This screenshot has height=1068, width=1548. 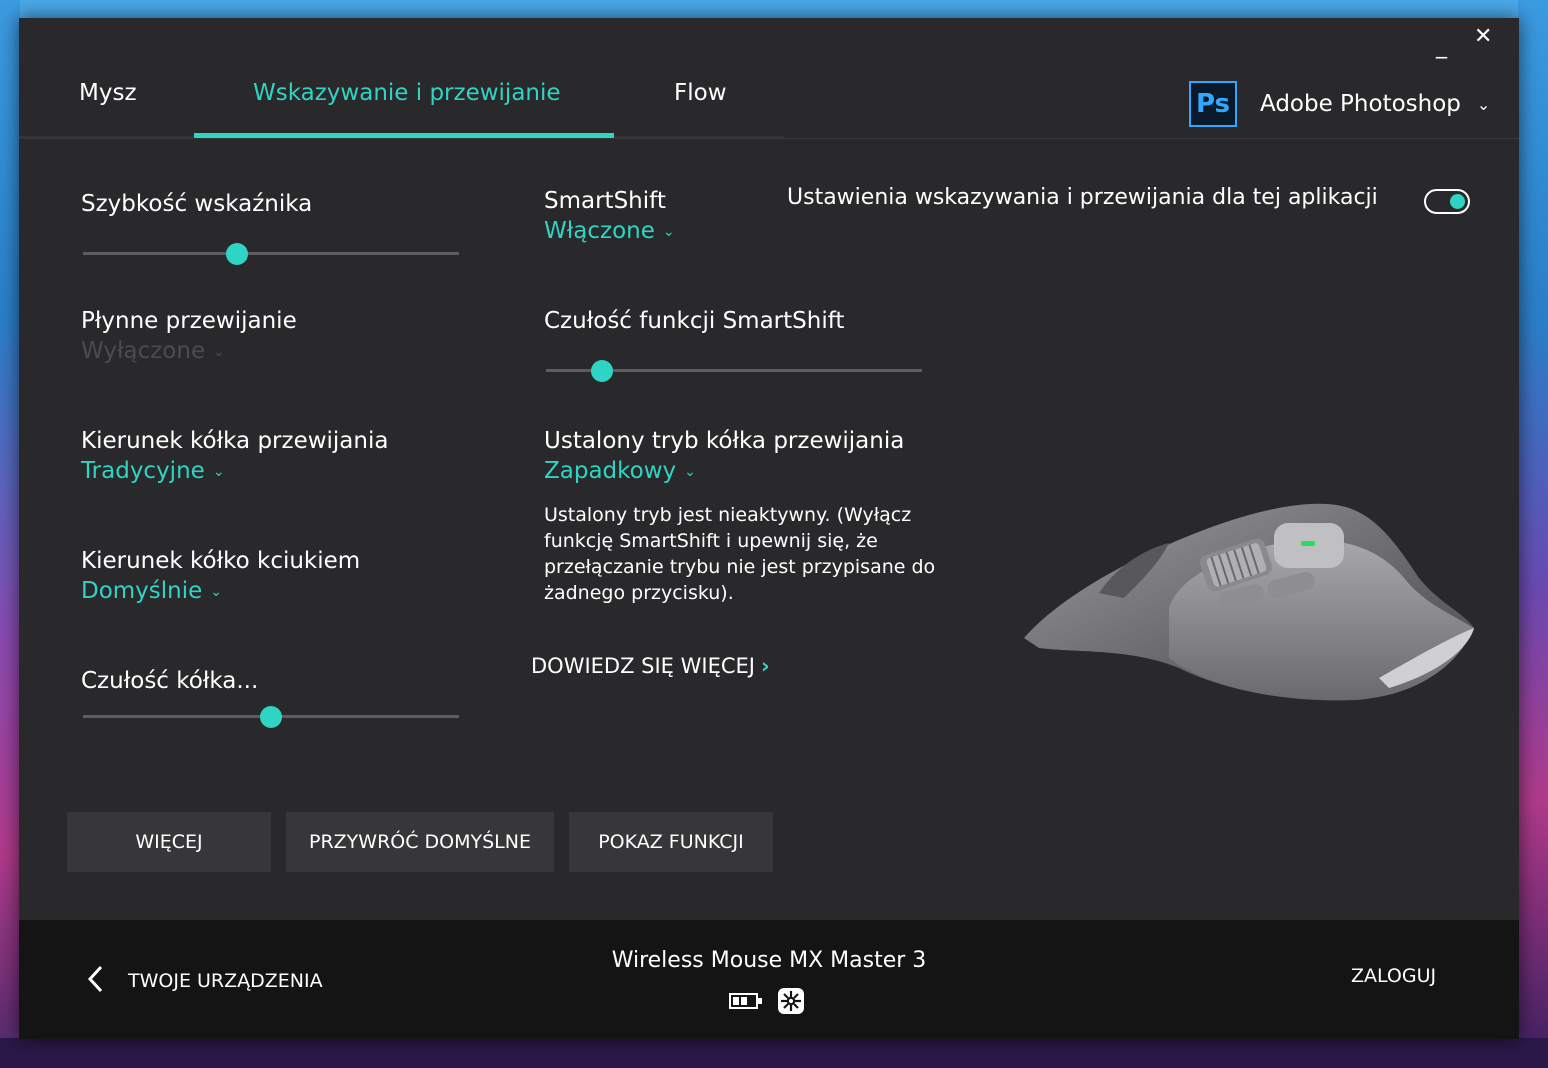 What do you see at coordinates (605, 201) in the screenshot?
I see `smartshift-label: SmartShift` at bounding box center [605, 201].